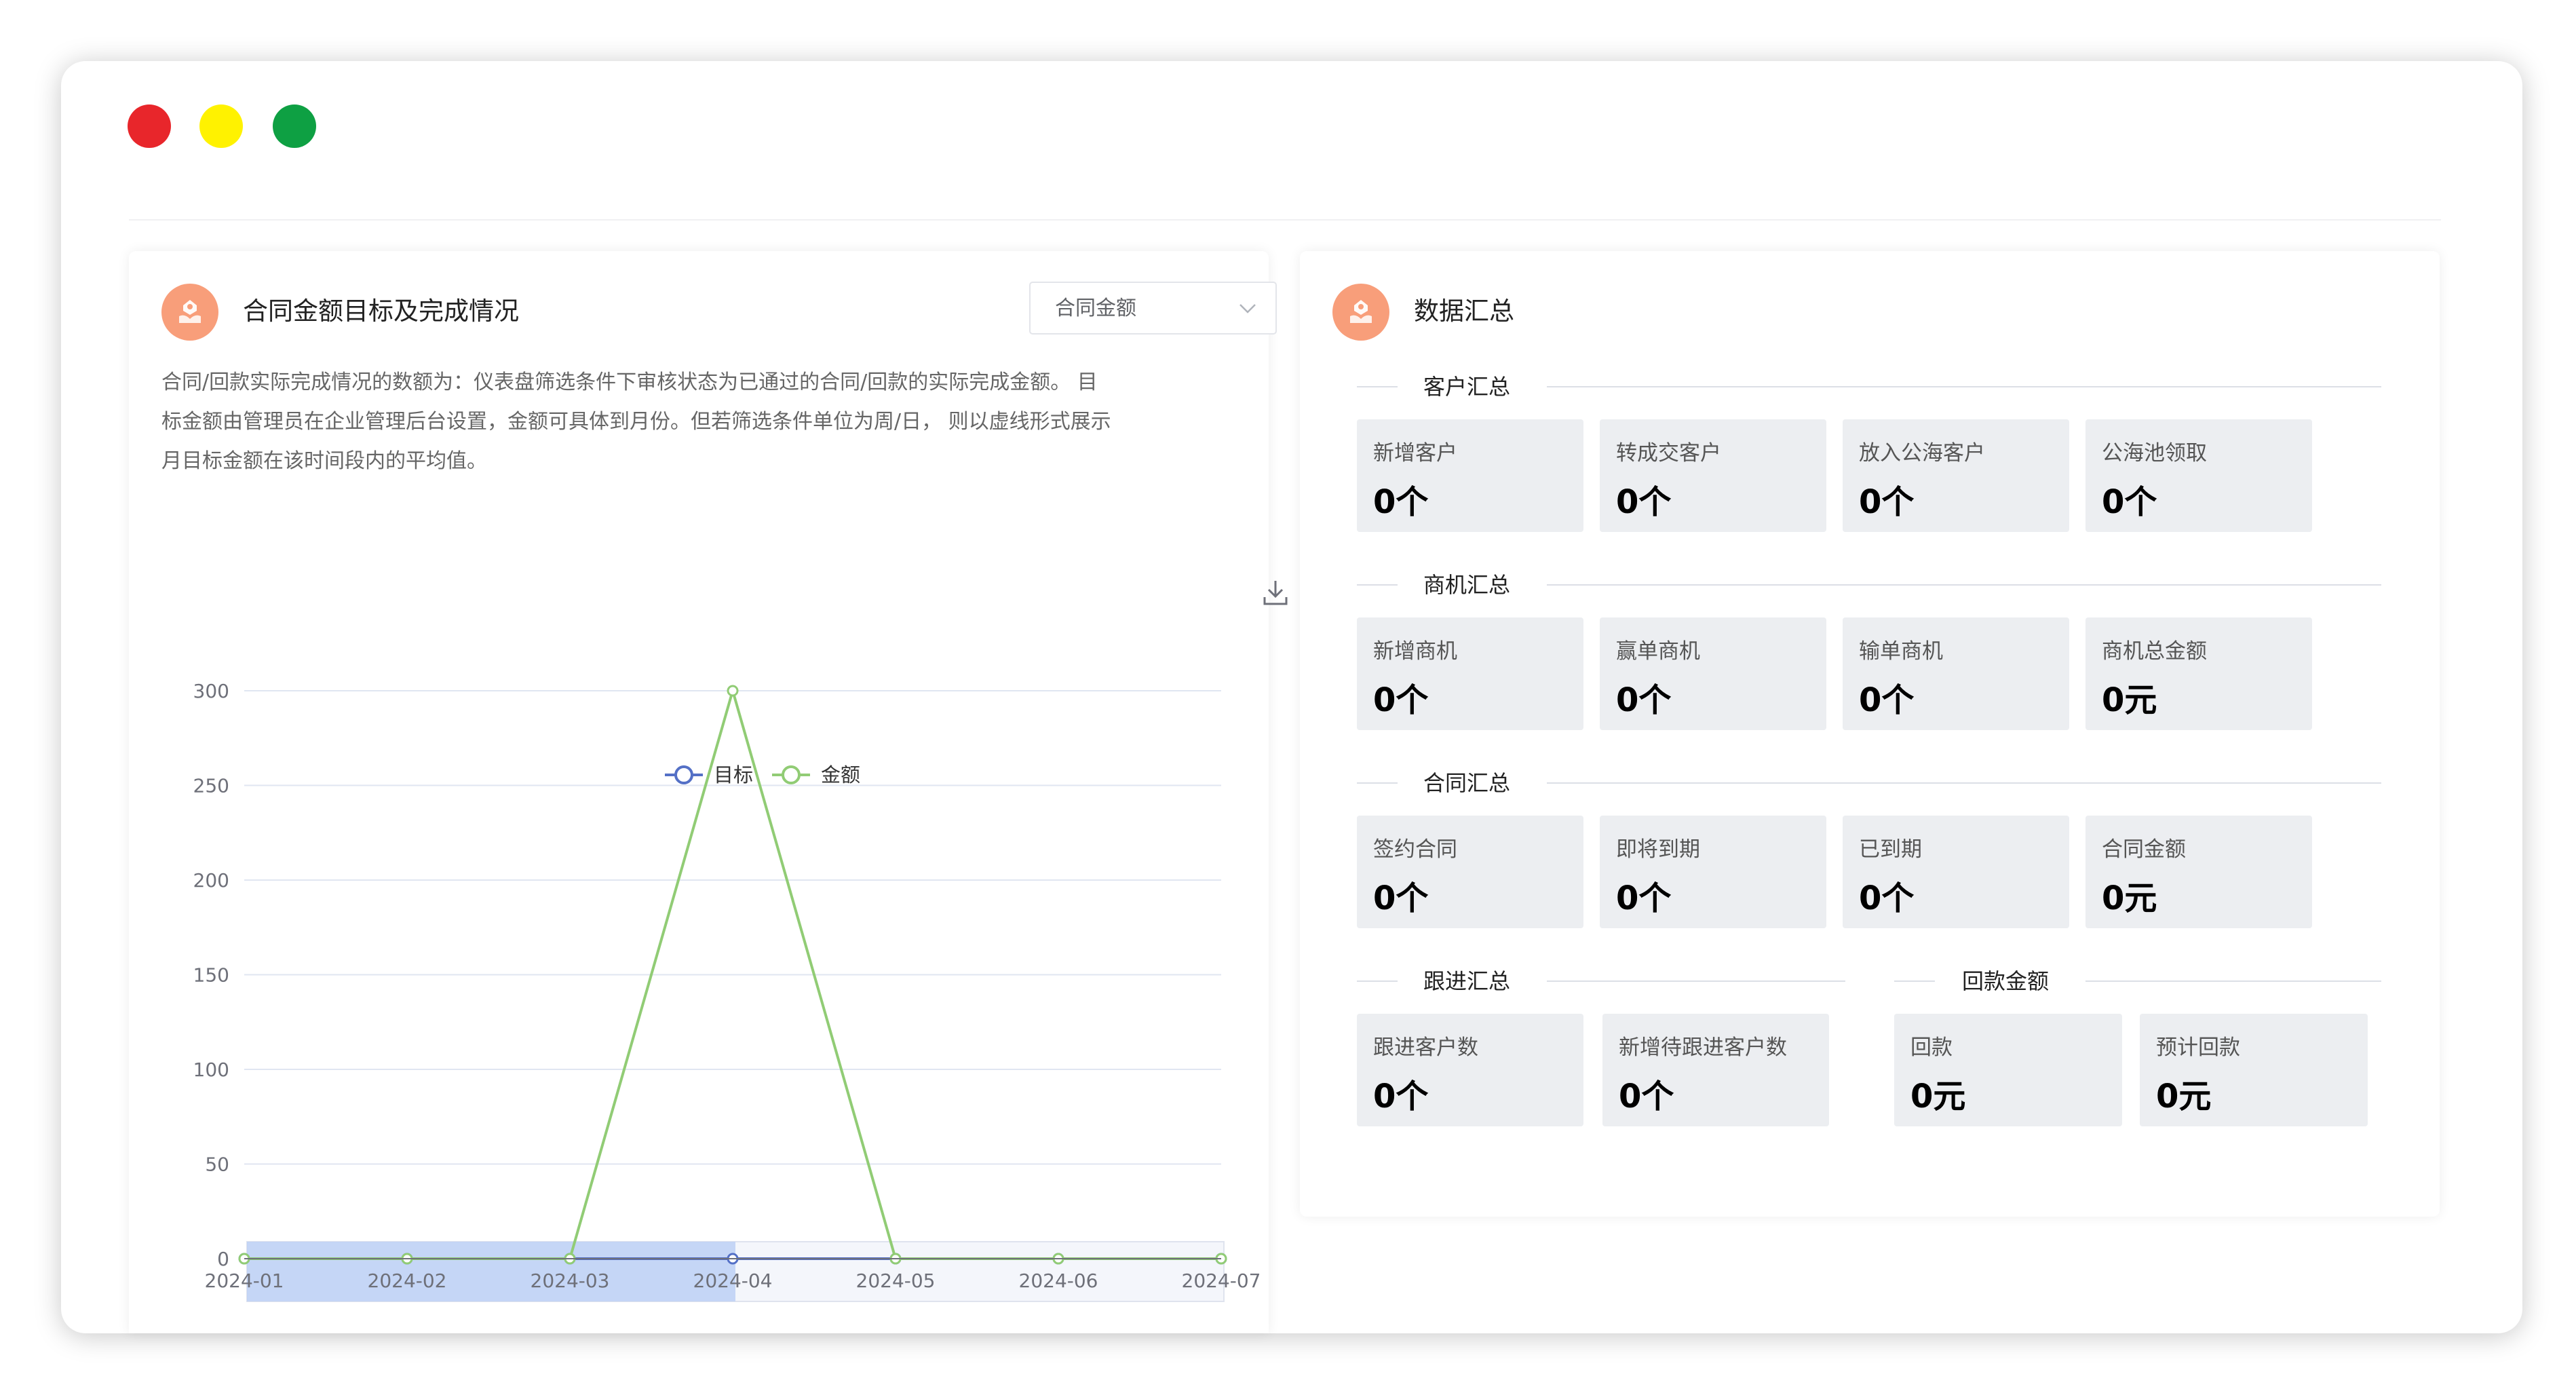  Describe the element at coordinates (407, 1281) in the screenshot. I see `x-tick-label: 2024-02` at that location.